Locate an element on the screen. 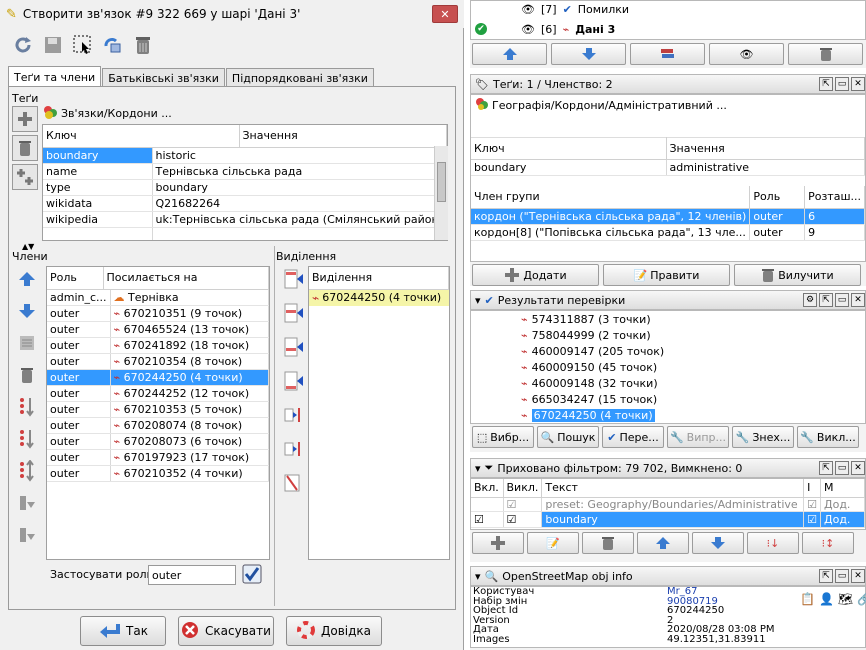 The height and width of the screenshot is (650, 866). edit-filter-button: 📝 is located at coordinates (553, 543).